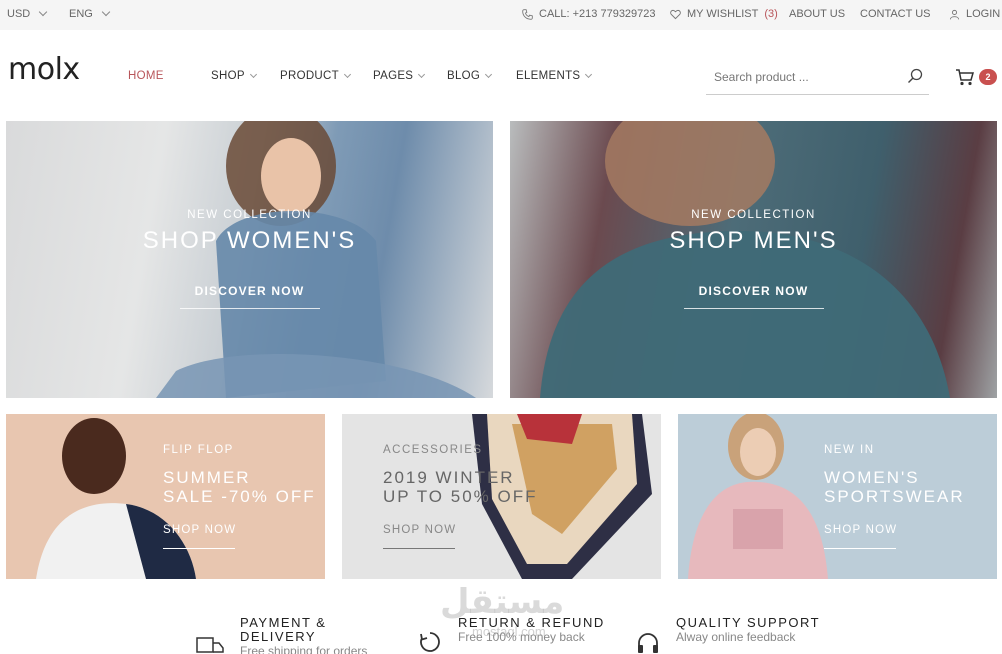  I want to click on wishlist-link: MY WISHLIST (3), so click(724, 14).